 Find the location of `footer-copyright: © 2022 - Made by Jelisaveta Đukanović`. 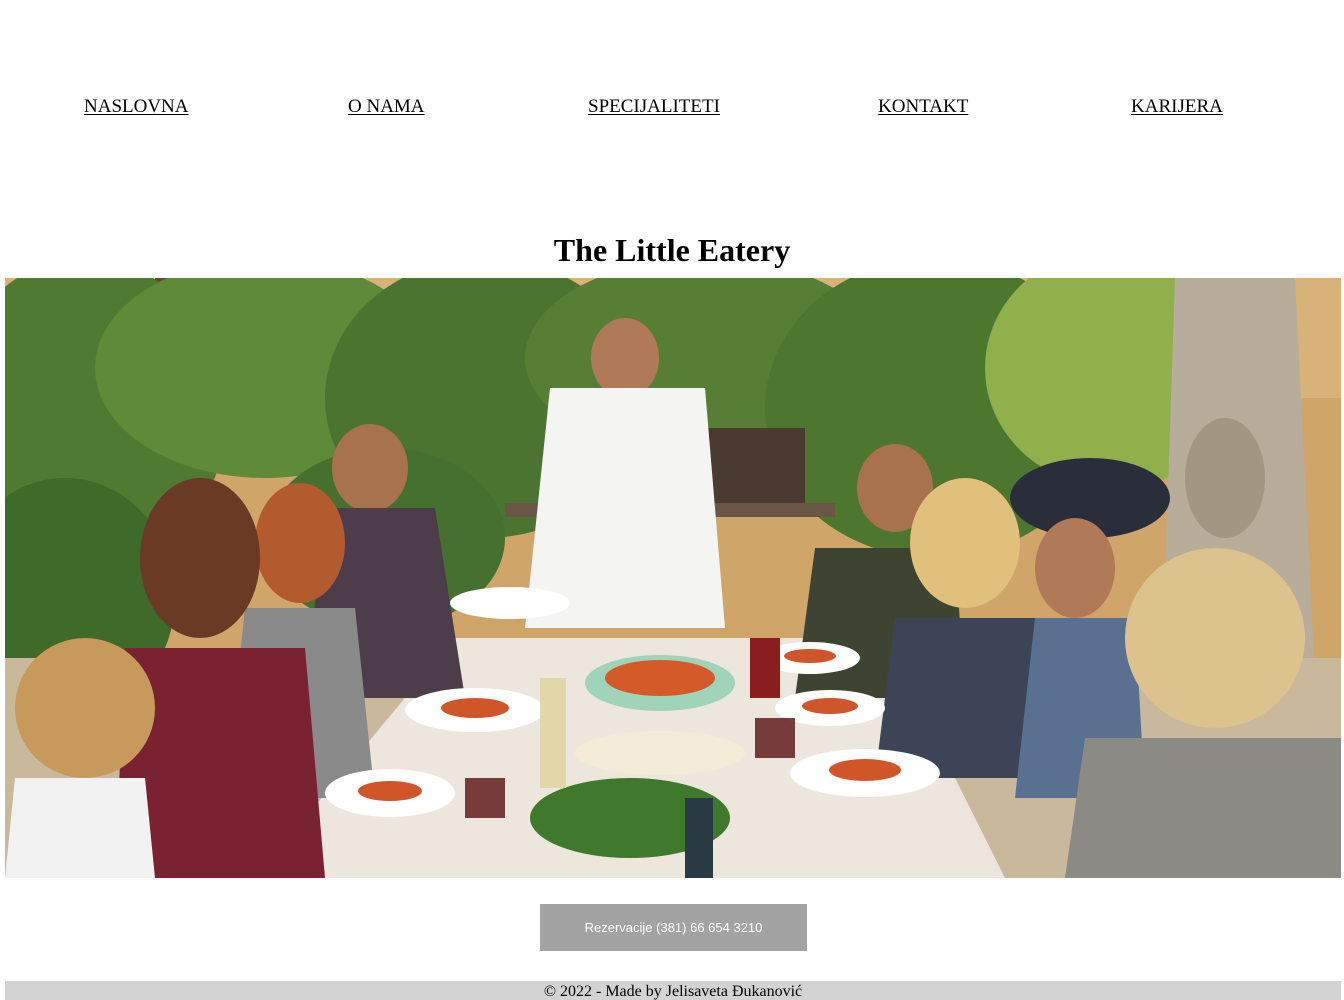

footer-copyright: © 2022 - Made by Jelisaveta Đukanović is located at coordinates (673, 991).